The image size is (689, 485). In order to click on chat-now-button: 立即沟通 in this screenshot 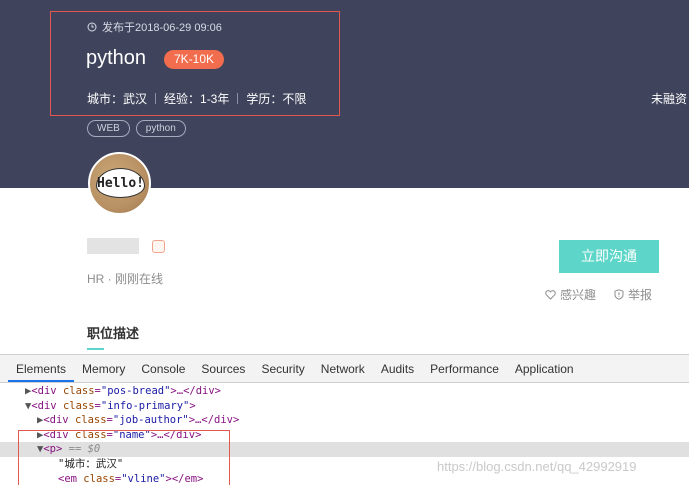, I will do `click(609, 256)`.